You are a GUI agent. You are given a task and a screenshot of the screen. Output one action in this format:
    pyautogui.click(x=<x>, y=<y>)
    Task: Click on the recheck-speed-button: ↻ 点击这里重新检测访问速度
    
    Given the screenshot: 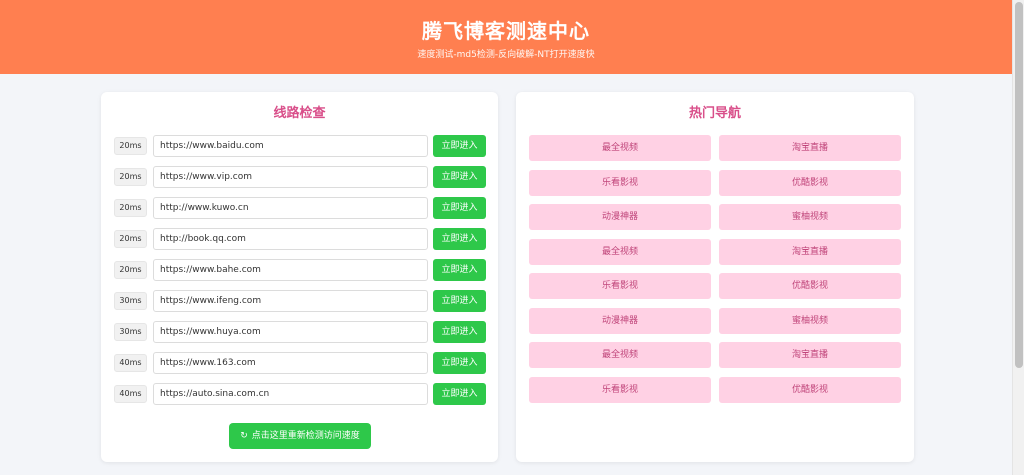 What is the action you would take?
    pyautogui.click(x=300, y=436)
    